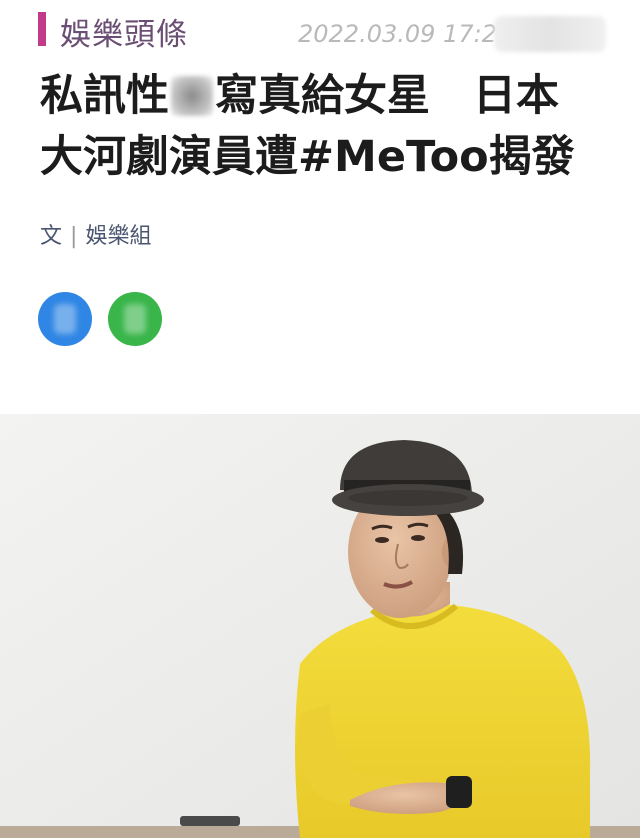 The height and width of the screenshot is (838, 640). Describe the element at coordinates (405, 34) in the screenshot. I see `timestamp: 2022.03.09 17:26` at that location.